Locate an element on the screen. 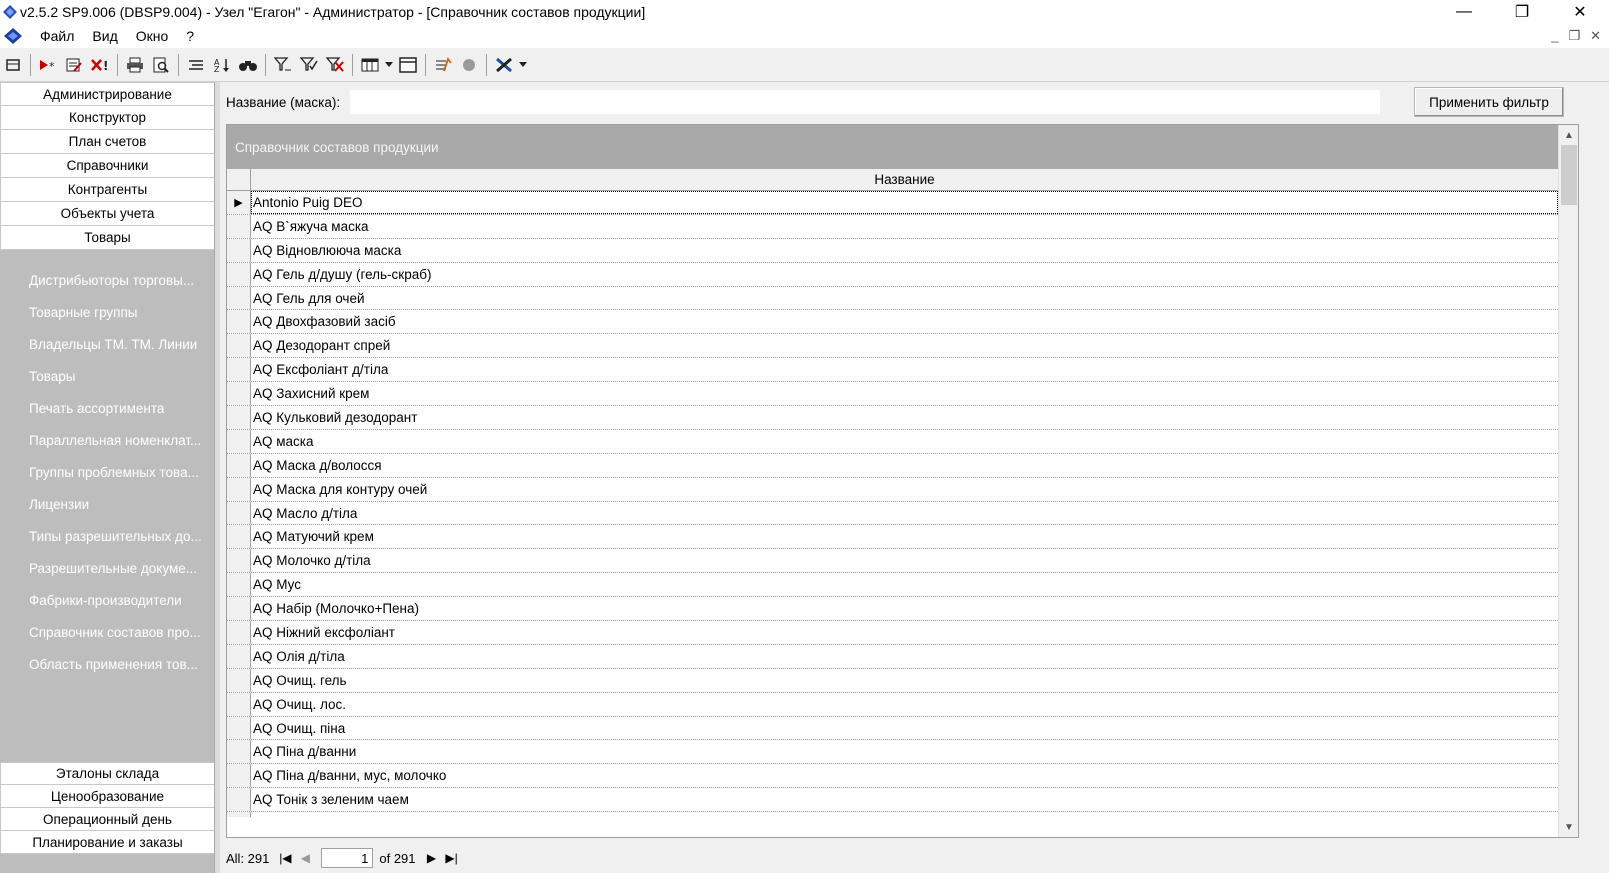 The image size is (1609, 873). nav-group-operational-day: Операционный день is located at coordinates (107, 819).